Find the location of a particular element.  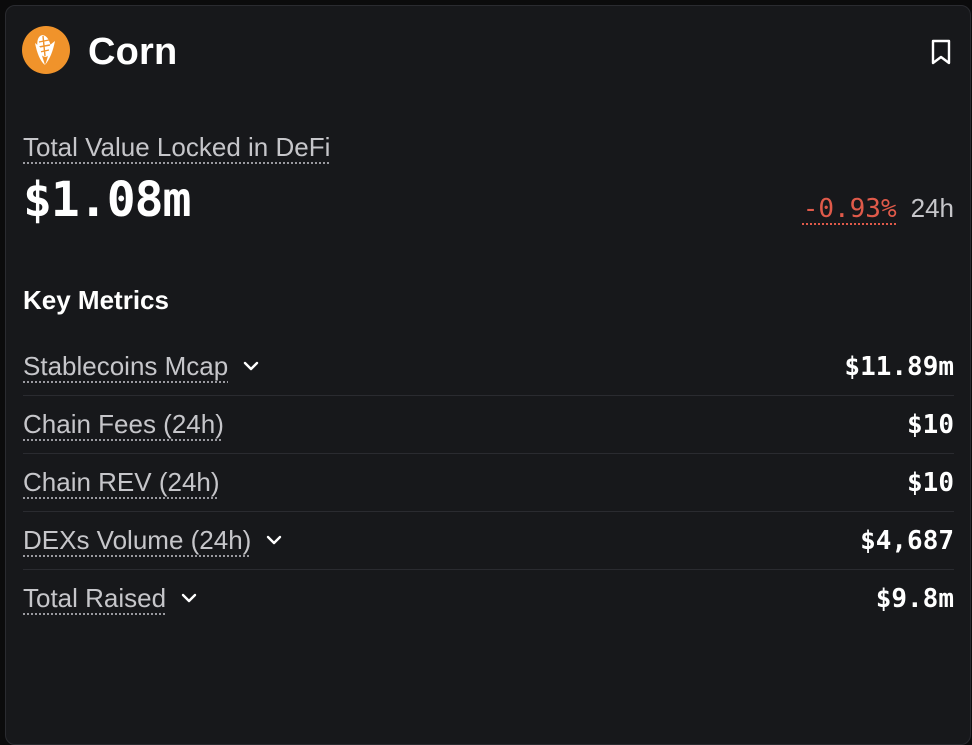

key-metrics-title: Key Metrics is located at coordinates (96, 300).